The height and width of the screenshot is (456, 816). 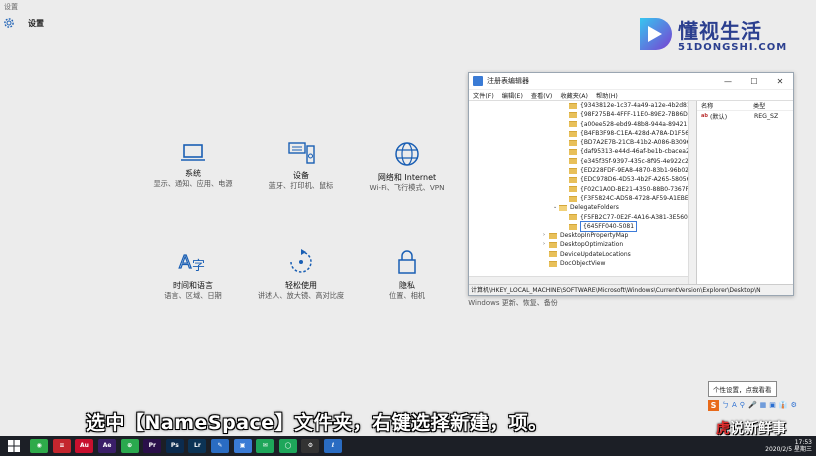 I want to click on menu-help: 帮助(H), so click(x=607, y=95).